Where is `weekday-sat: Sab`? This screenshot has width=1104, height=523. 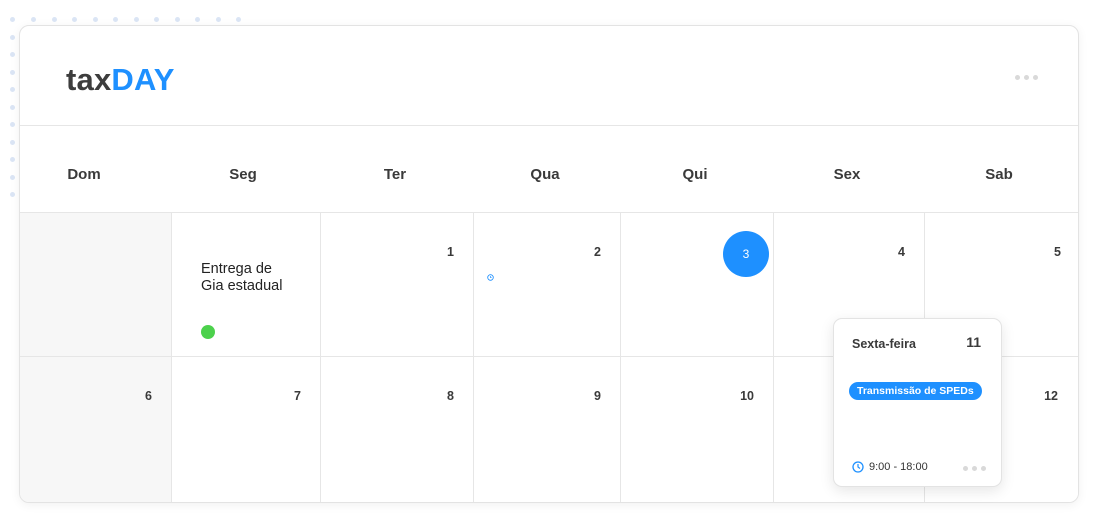
weekday-sat: Sab is located at coordinates (999, 174).